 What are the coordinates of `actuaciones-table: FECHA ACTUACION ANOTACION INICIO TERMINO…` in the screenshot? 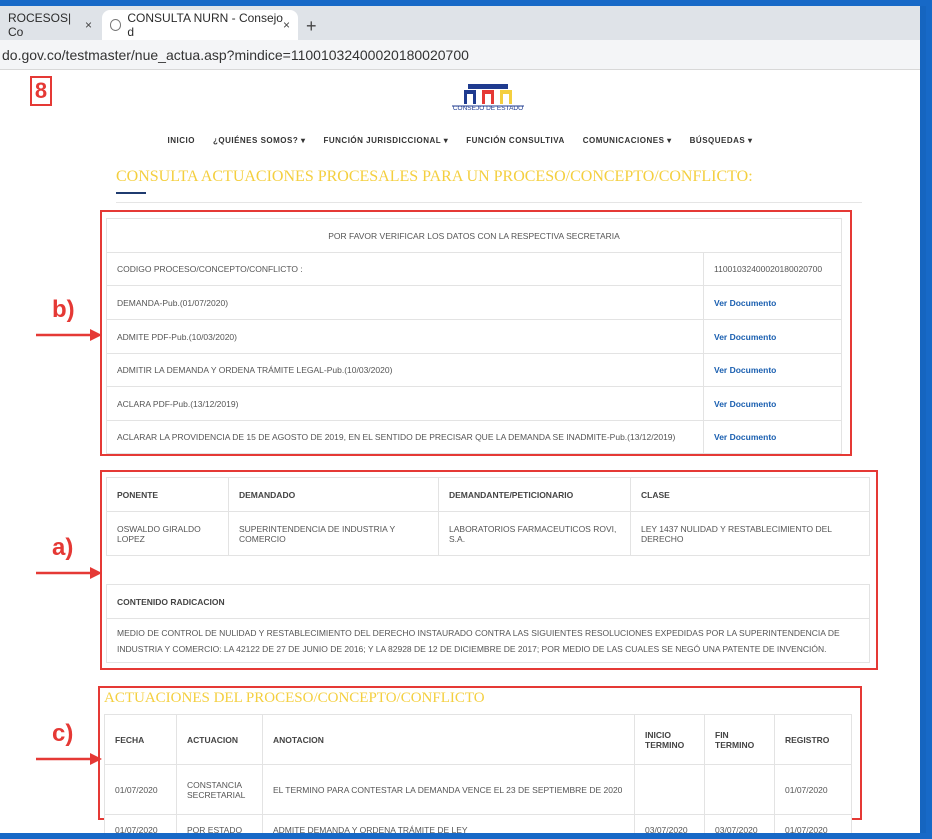 It's located at (478, 773).